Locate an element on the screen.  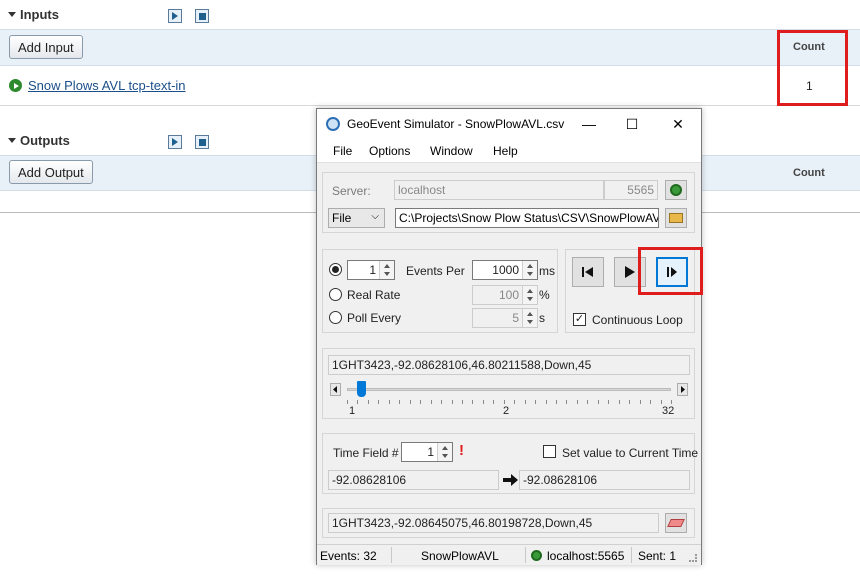
outputs-title: Outputs is located at coordinates (45, 140).